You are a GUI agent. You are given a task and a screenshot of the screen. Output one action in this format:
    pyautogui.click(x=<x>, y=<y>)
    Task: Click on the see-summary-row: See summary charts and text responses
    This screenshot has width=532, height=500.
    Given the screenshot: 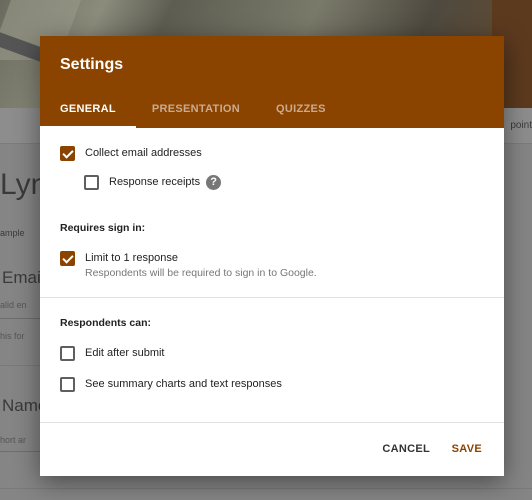 What is the action you would take?
    pyautogui.click(x=272, y=384)
    